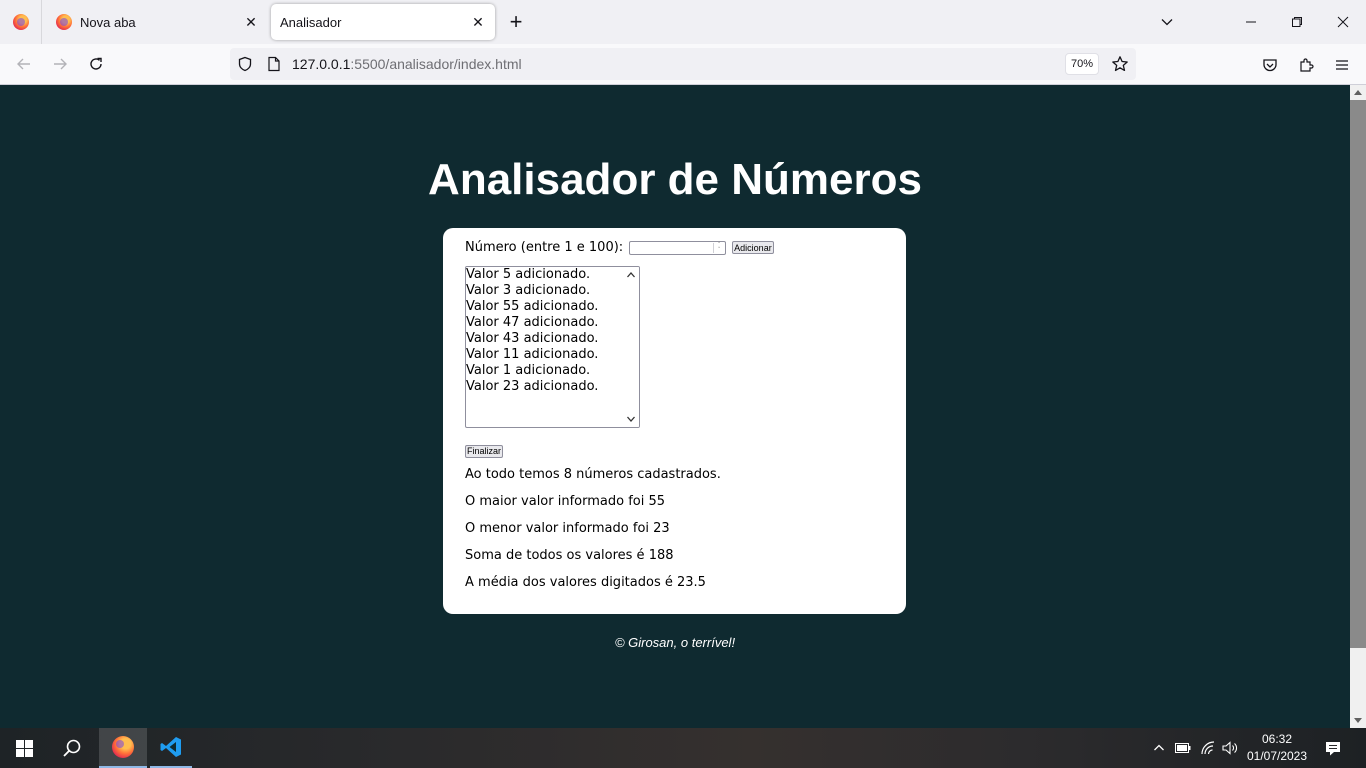 The width and height of the screenshot is (1366, 768). I want to click on result-count: Ao todo temos 8 números cadastrados., so click(593, 474).